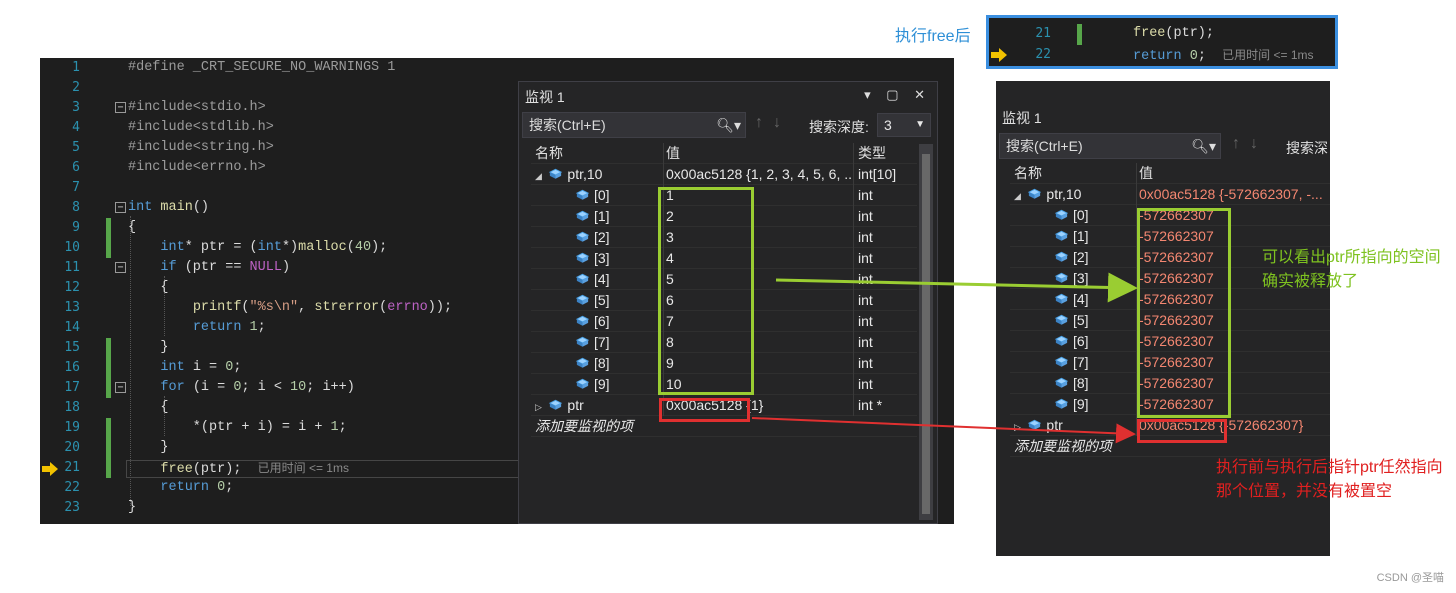 The height and width of the screenshot is (593, 1456). Describe the element at coordinates (956, 287) in the screenshot. I see `green-arrow` at that location.